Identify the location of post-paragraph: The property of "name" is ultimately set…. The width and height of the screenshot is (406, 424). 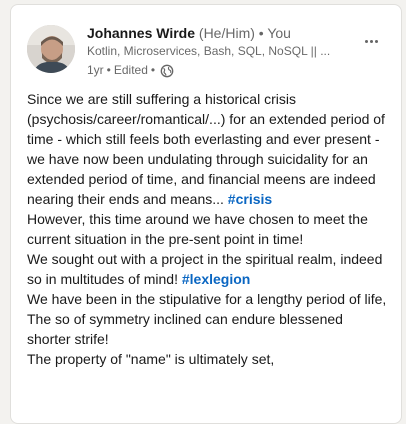
(151, 359).